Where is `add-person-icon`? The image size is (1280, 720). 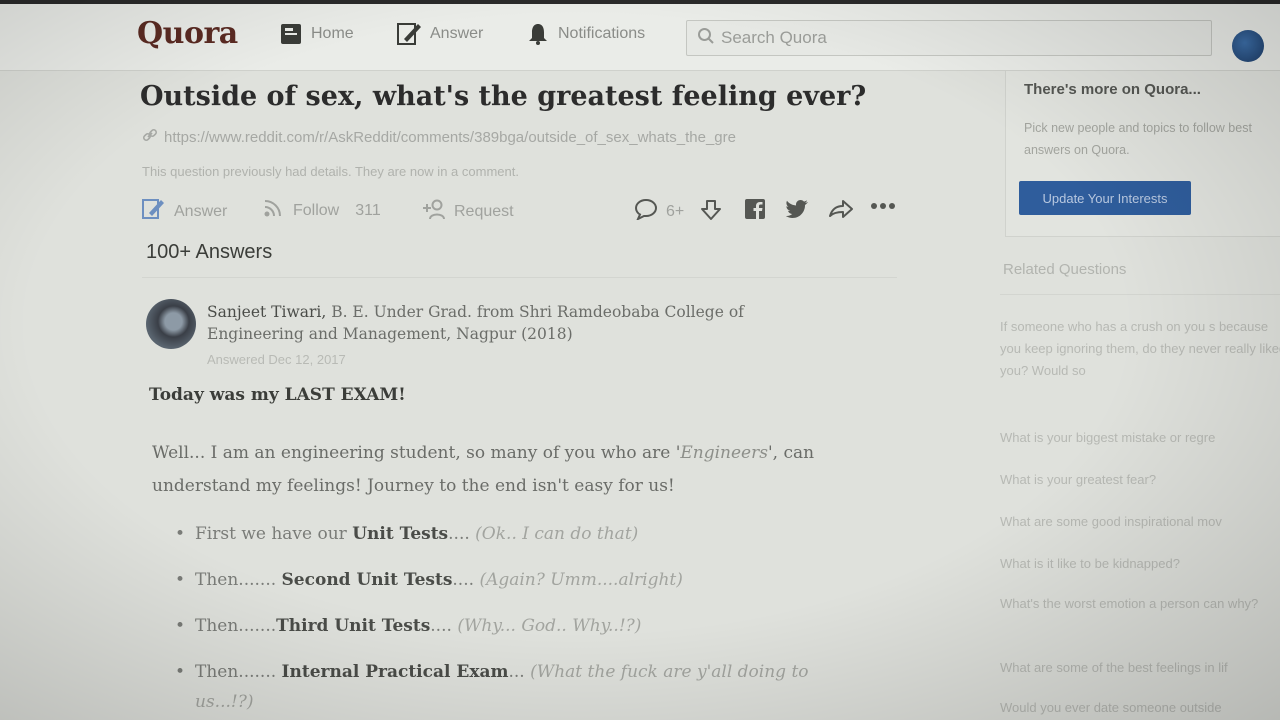
add-person-icon is located at coordinates (434, 211).